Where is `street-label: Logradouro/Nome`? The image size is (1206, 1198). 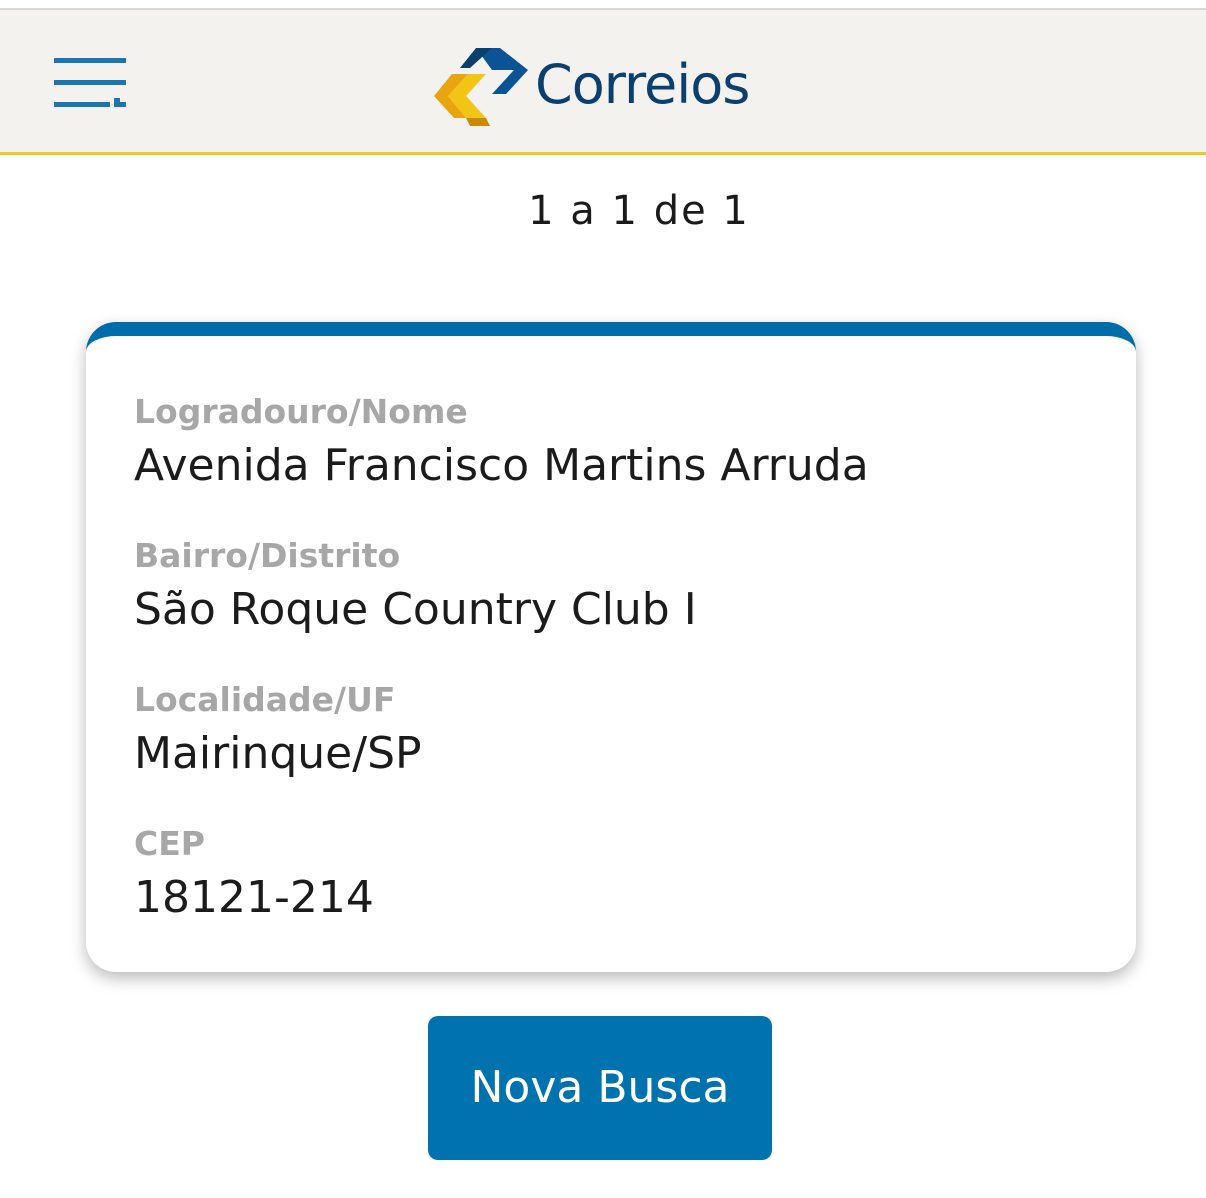 street-label: Logradouro/Nome is located at coordinates (301, 411).